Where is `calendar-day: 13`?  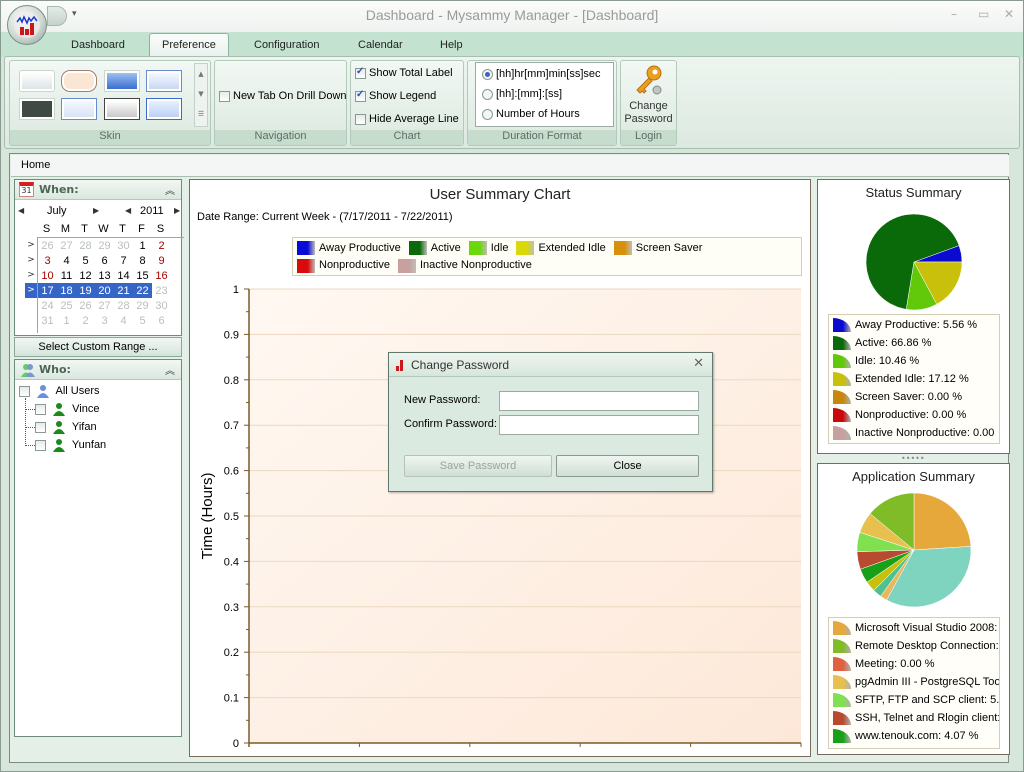
calendar-day: 13 is located at coordinates (104, 275).